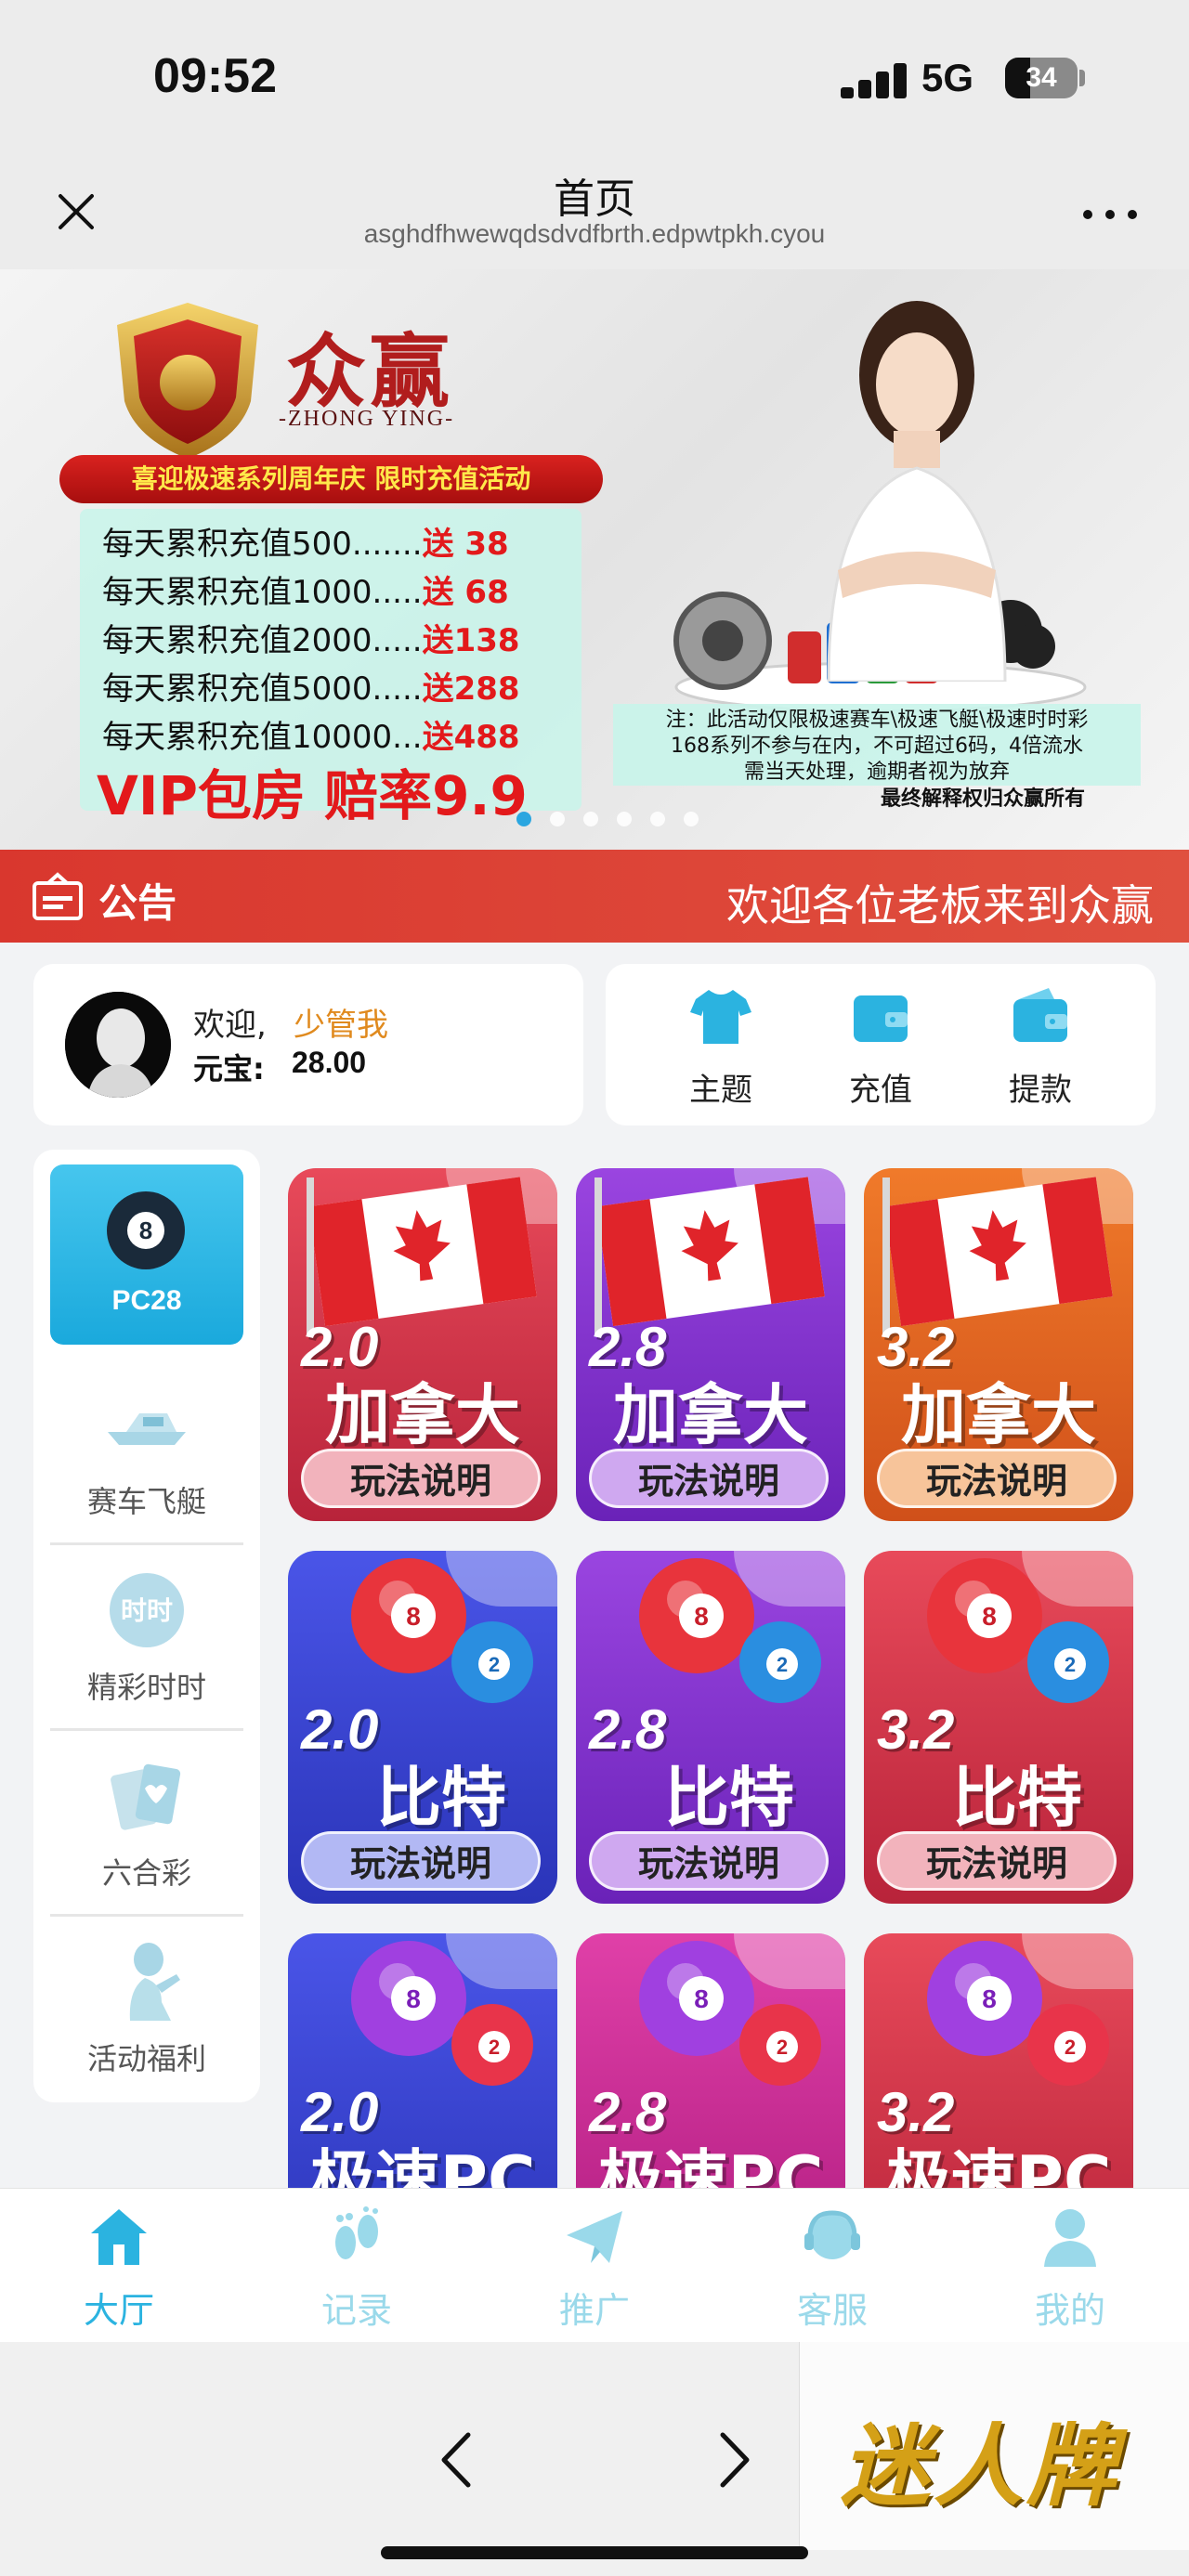 Image resolution: width=1189 pixels, height=2576 pixels. I want to click on game-tile: 8 2 2.0 比特 玩法说明, so click(423, 1727).